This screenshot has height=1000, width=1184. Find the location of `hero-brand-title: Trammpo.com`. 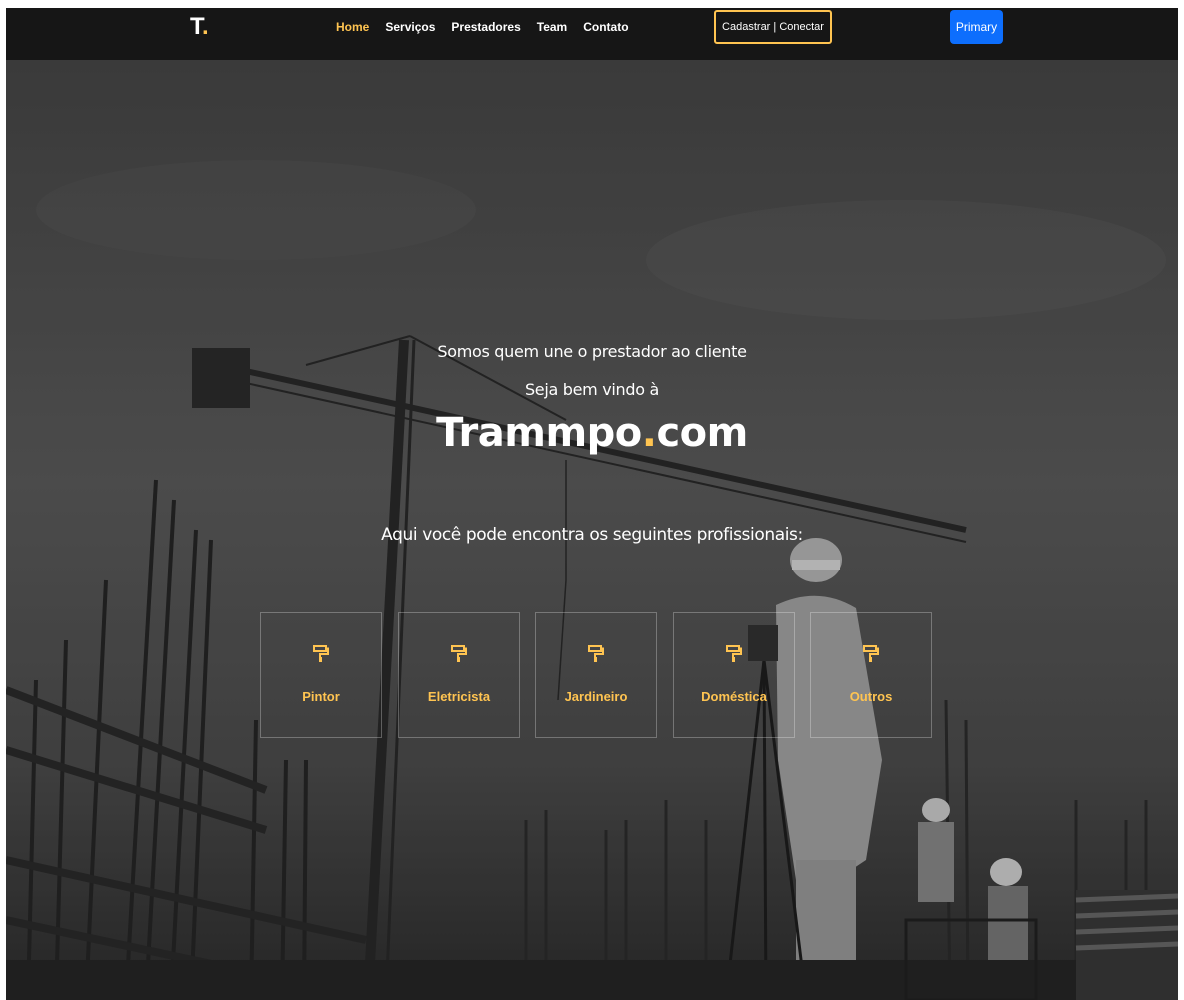

hero-brand-title: Trammpo.com is located at coordinates (592, 433).